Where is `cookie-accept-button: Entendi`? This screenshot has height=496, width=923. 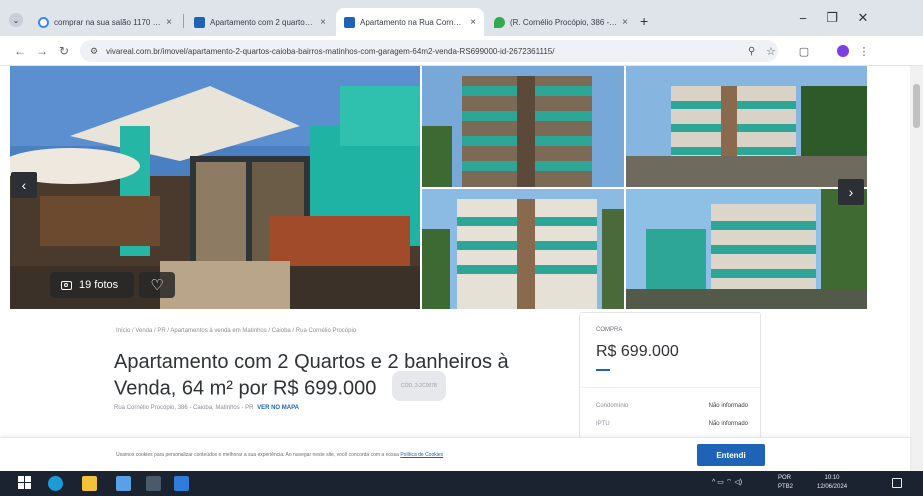 cookie-accept-button: Entendi is located at coordinates (731, 455).